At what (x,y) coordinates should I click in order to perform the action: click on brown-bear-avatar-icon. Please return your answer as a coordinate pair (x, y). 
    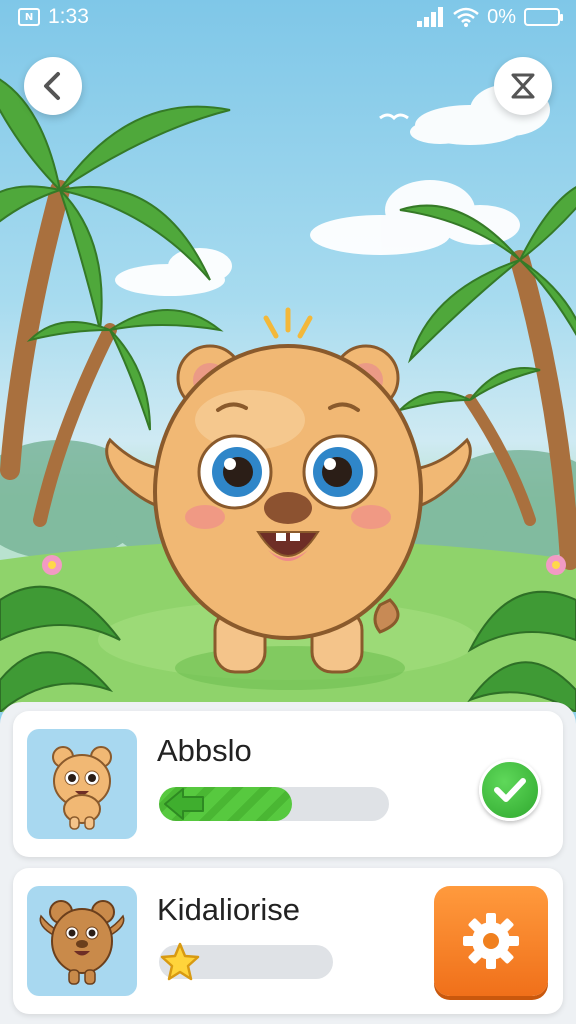
    Looking at the image, I should click on (82, 942).